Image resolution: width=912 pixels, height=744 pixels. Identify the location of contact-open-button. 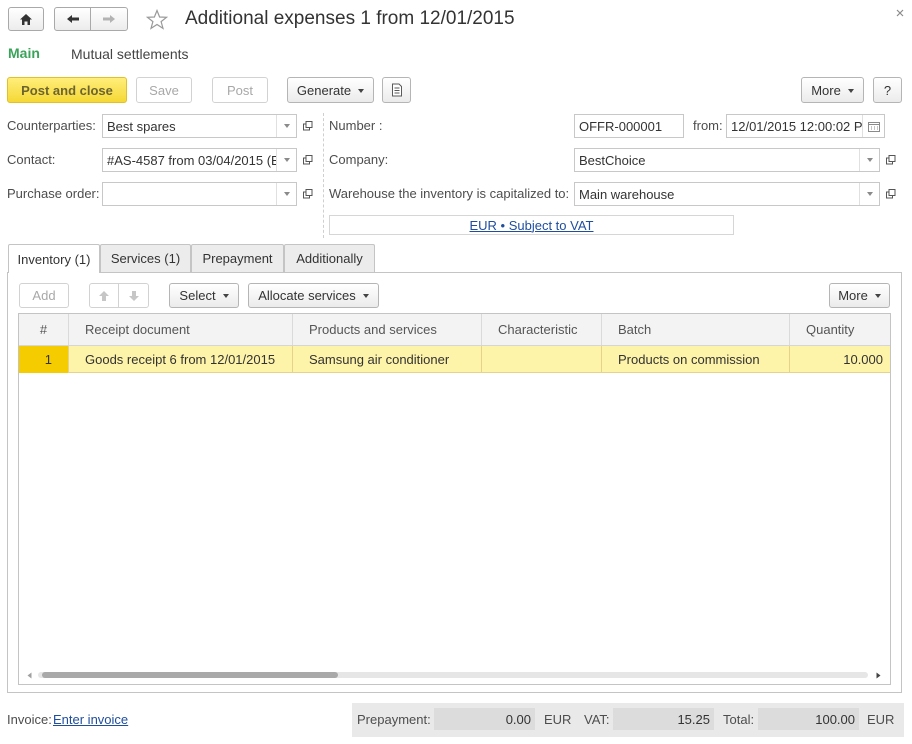
(308, 160).